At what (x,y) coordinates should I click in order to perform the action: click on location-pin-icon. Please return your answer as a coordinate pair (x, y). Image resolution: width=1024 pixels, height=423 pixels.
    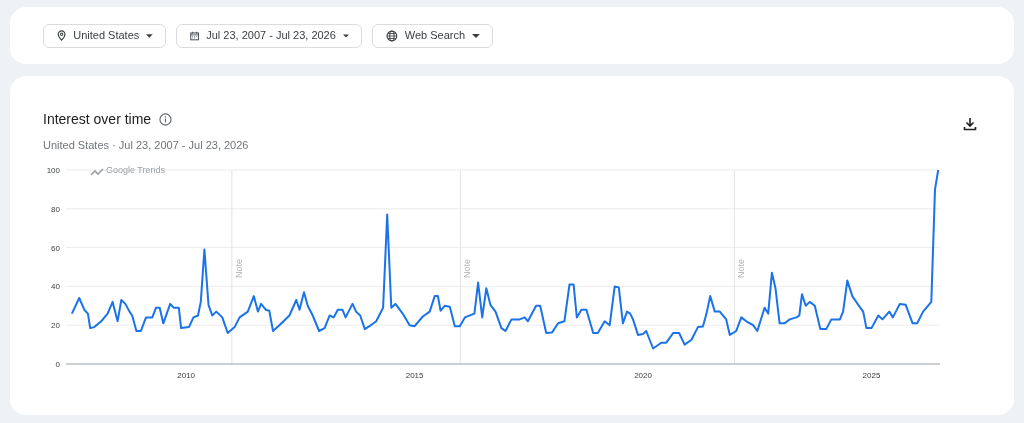
    Looking at the image, I should click on (62, 35).